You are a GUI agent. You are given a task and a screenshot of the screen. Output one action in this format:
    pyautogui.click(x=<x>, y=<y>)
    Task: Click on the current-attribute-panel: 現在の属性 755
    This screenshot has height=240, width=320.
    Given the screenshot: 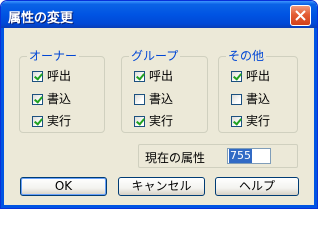 What is the action you would take?
    pyautogui.click(x=218, y=156)
    